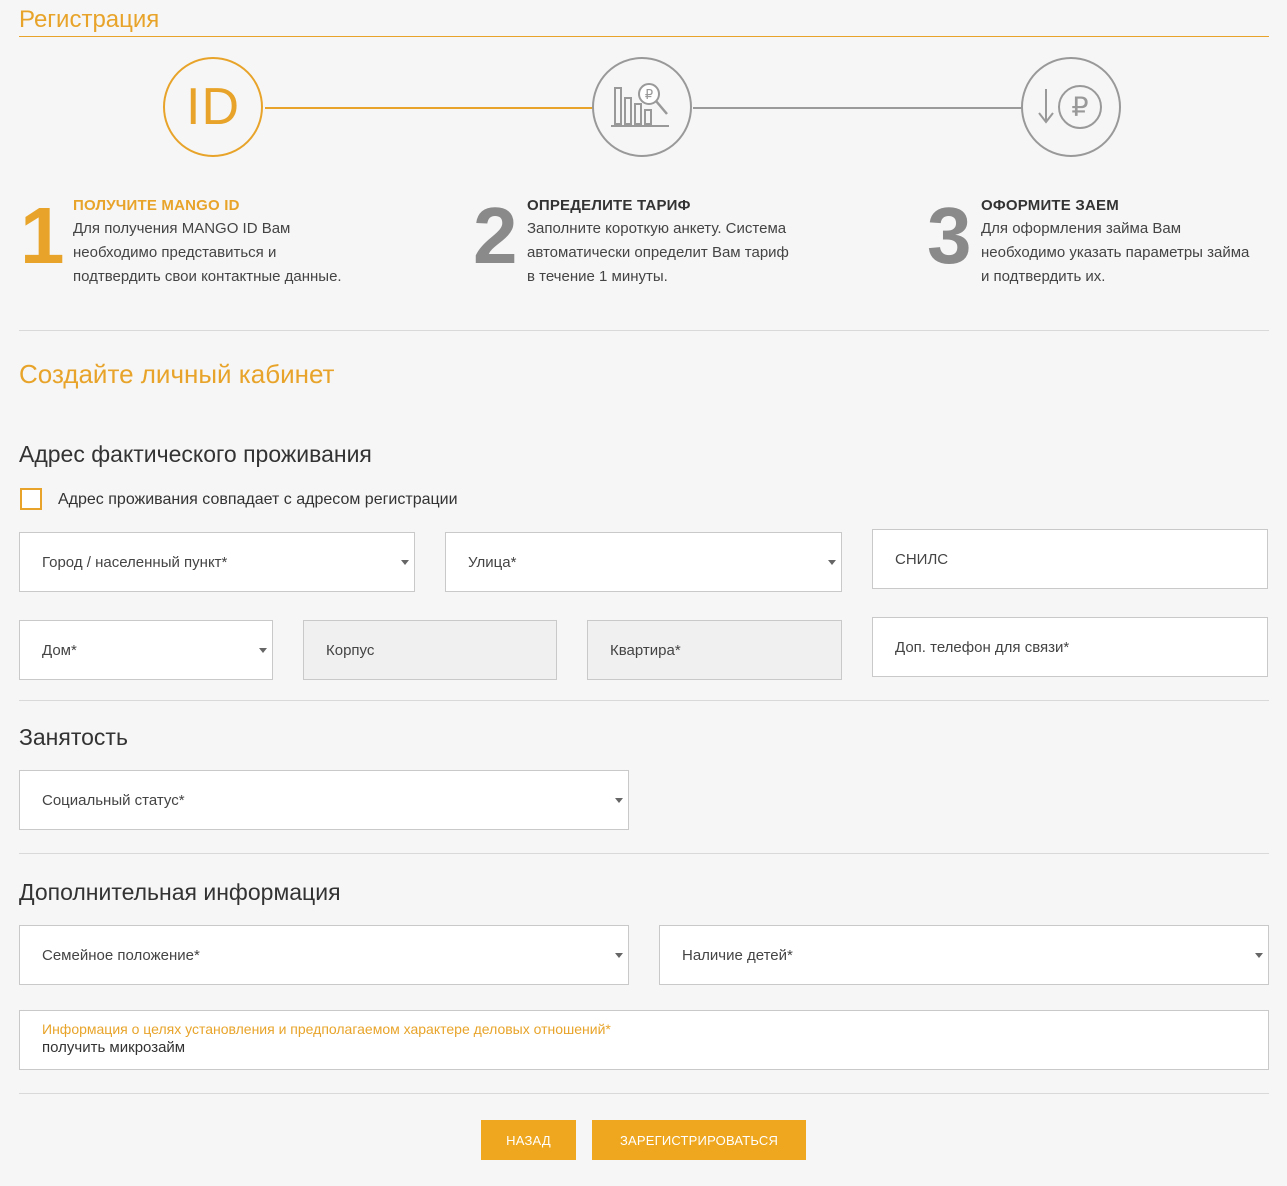  Describe the element at coordinates (714, 650) in the screenshot. I see `apartment-input: Квартира*` at that location.